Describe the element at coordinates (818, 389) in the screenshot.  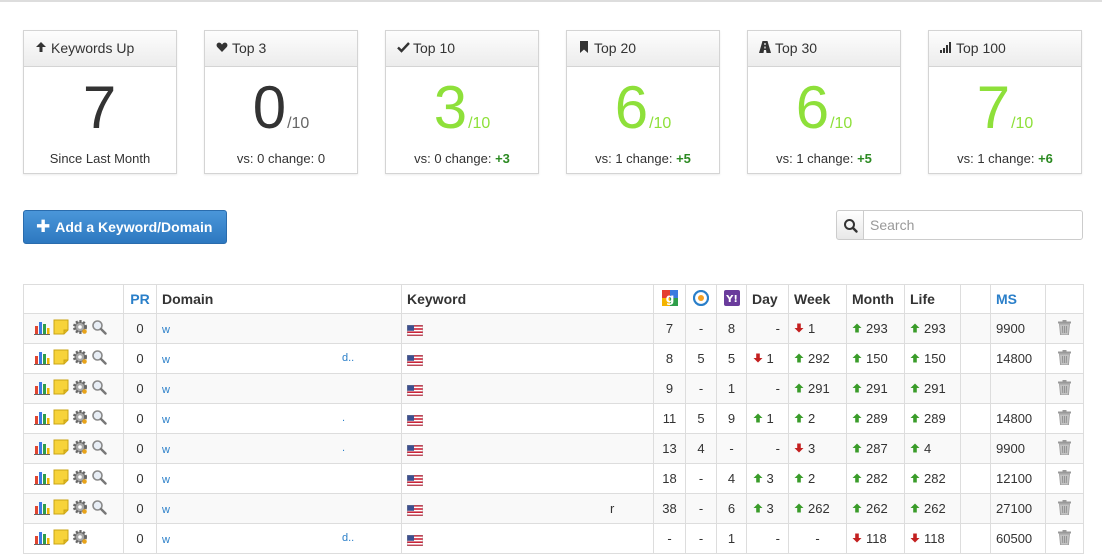
I see `week-change-cell: 291` at that location.